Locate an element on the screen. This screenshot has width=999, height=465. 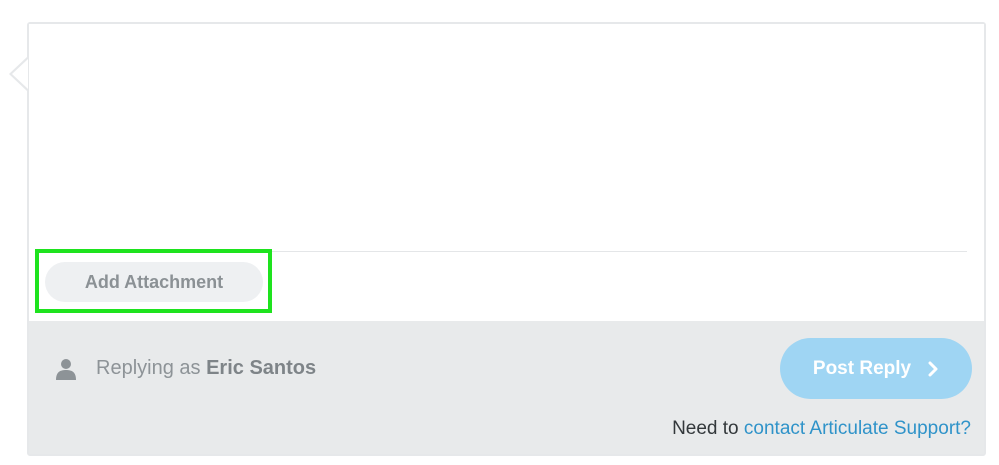
post-reply-button: Post Reply is located at coordinates (876, 368).